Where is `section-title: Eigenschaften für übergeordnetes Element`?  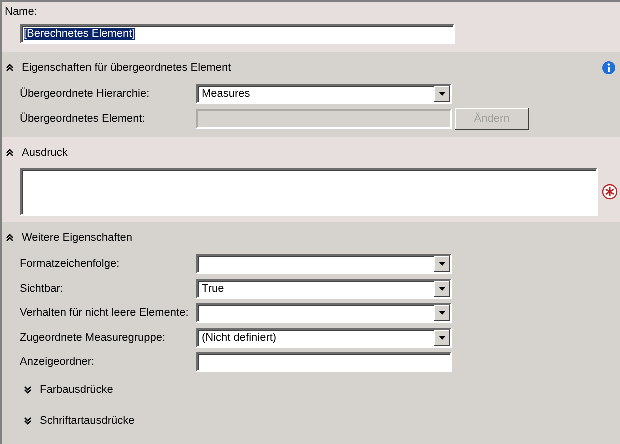 section-title: Eigenschaften für übergeordnetes Element is located at coordinates (127, 68).